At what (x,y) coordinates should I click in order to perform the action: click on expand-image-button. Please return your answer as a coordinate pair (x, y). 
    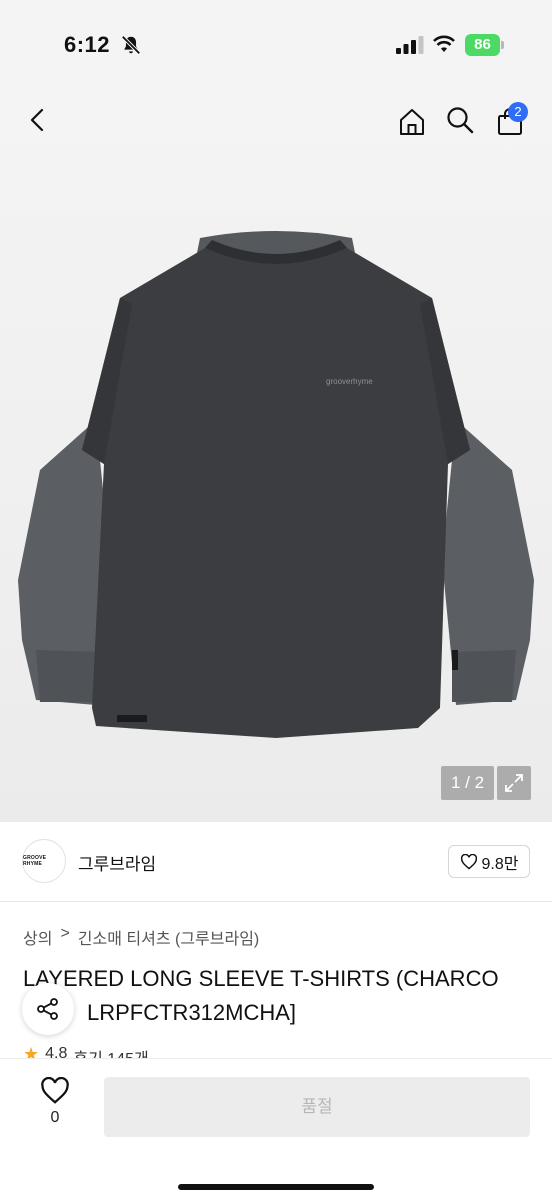
    Looking at the image, I should click on (514, 783).